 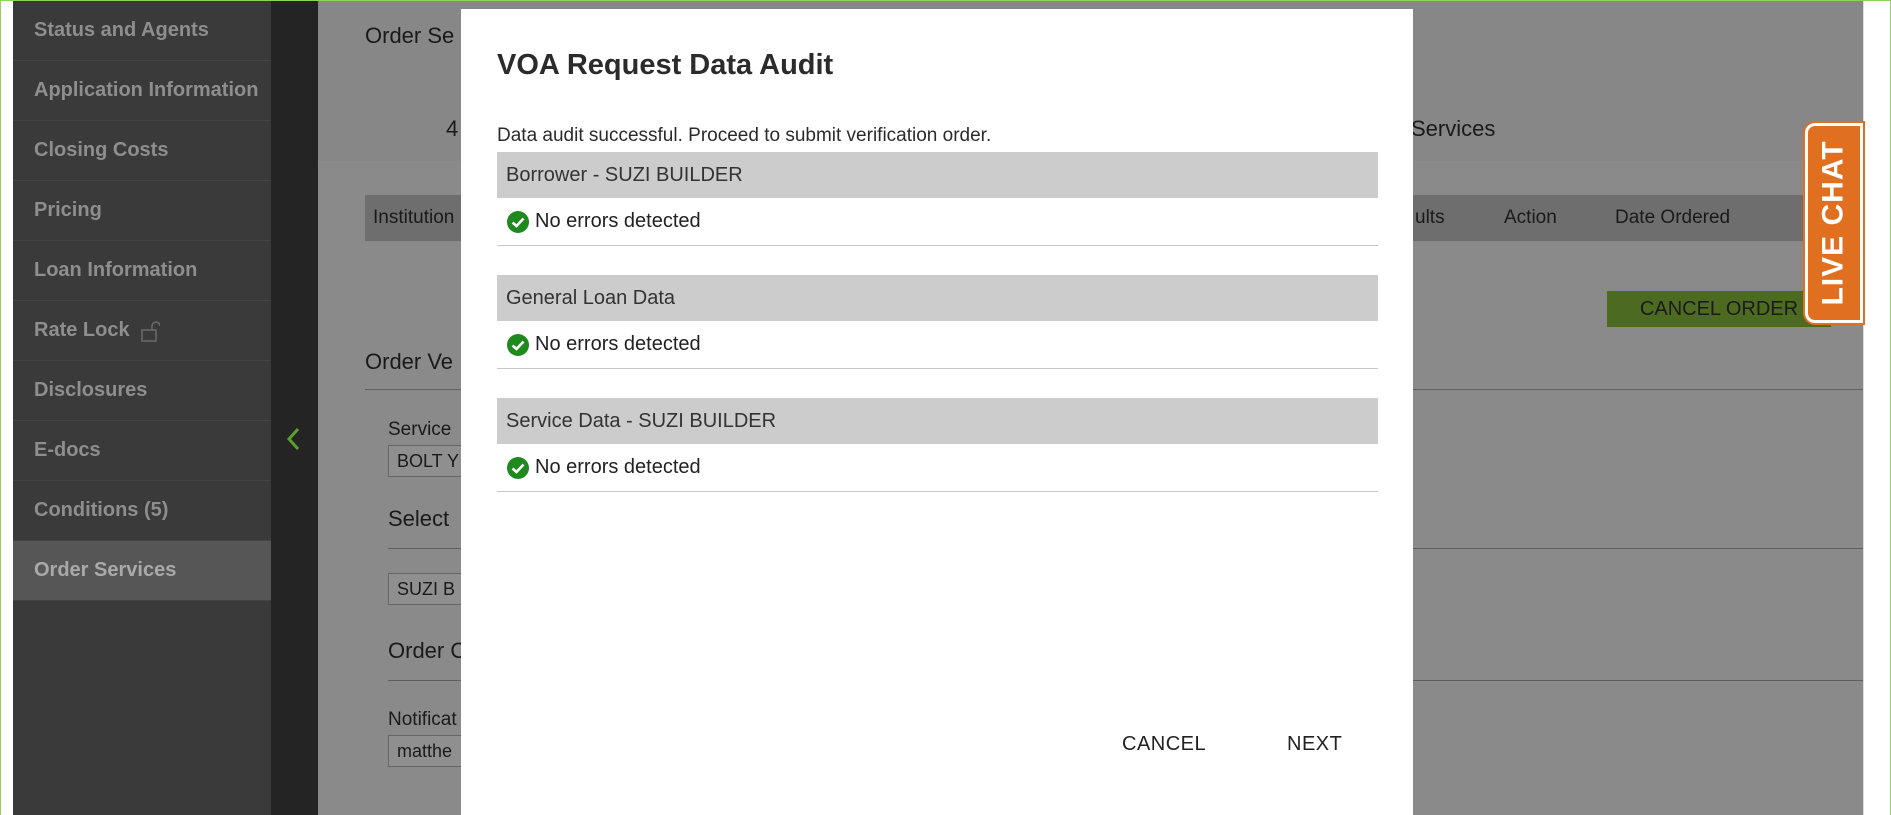 What do you see at coordinates (67, 450) in the screenshot?
I see `sidebar-item-label: E-docs` at bounding box center [67, 450].